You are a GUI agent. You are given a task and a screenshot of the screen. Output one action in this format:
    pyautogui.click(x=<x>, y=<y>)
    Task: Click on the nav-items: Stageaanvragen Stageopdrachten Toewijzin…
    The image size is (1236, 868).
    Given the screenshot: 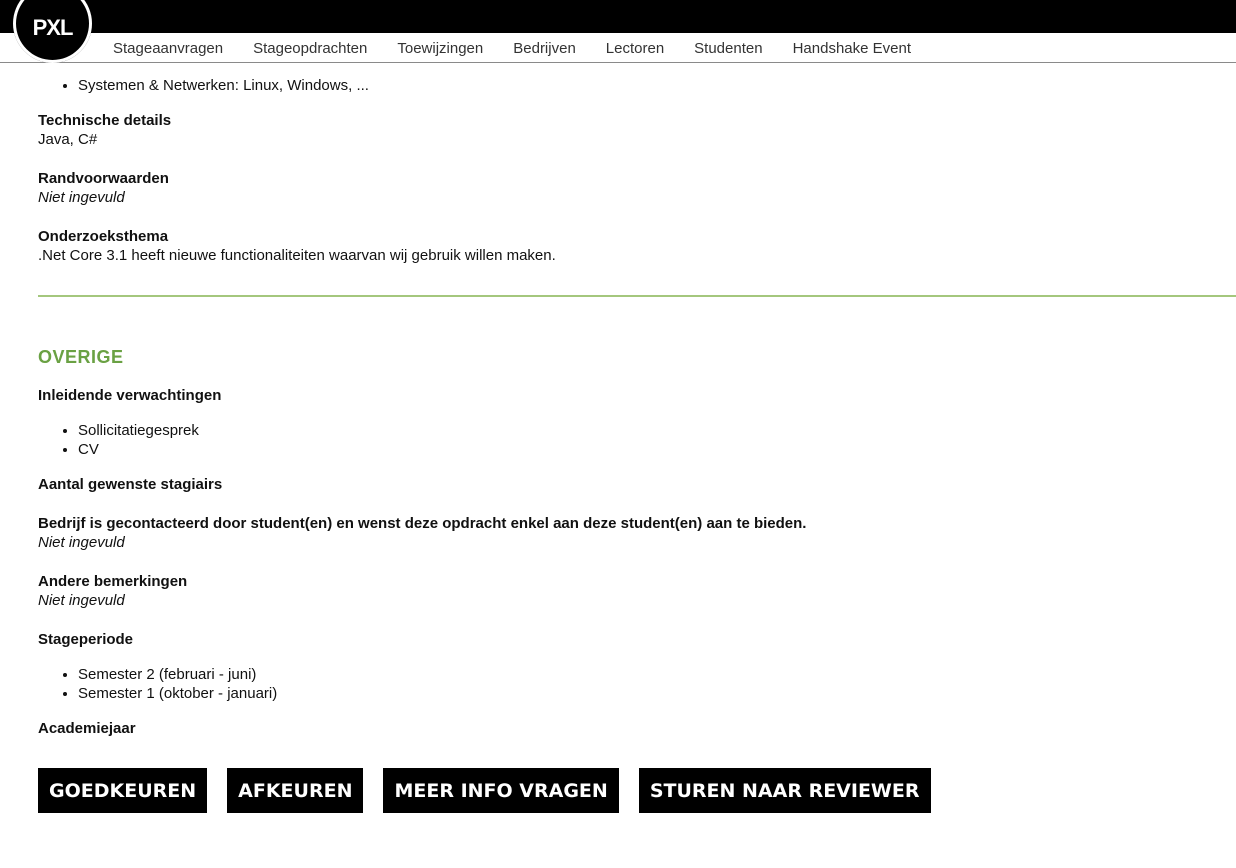 What is the action you would take?
    pyautogui.click(x=512, y=48)
    